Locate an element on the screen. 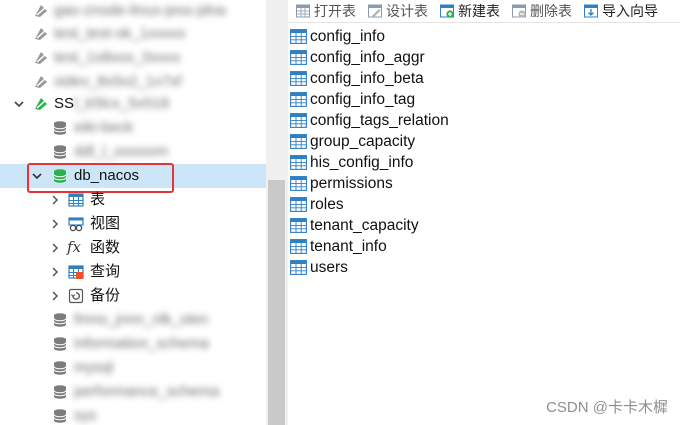 The image size is (680, 425). new-table-label: 新建表 is located at coordinates (479, 11).